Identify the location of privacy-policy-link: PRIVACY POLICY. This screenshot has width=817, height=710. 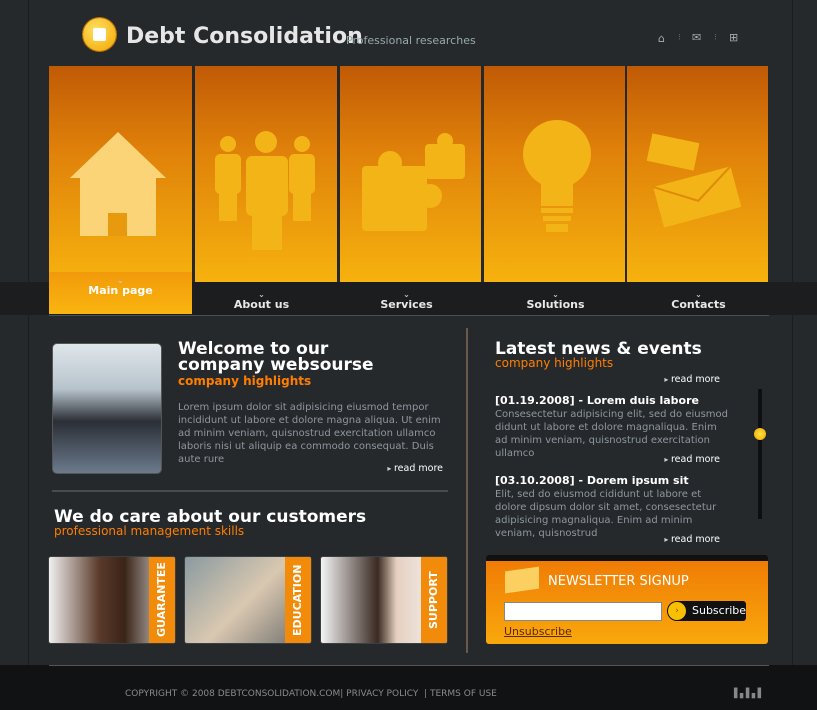
(382, 694).